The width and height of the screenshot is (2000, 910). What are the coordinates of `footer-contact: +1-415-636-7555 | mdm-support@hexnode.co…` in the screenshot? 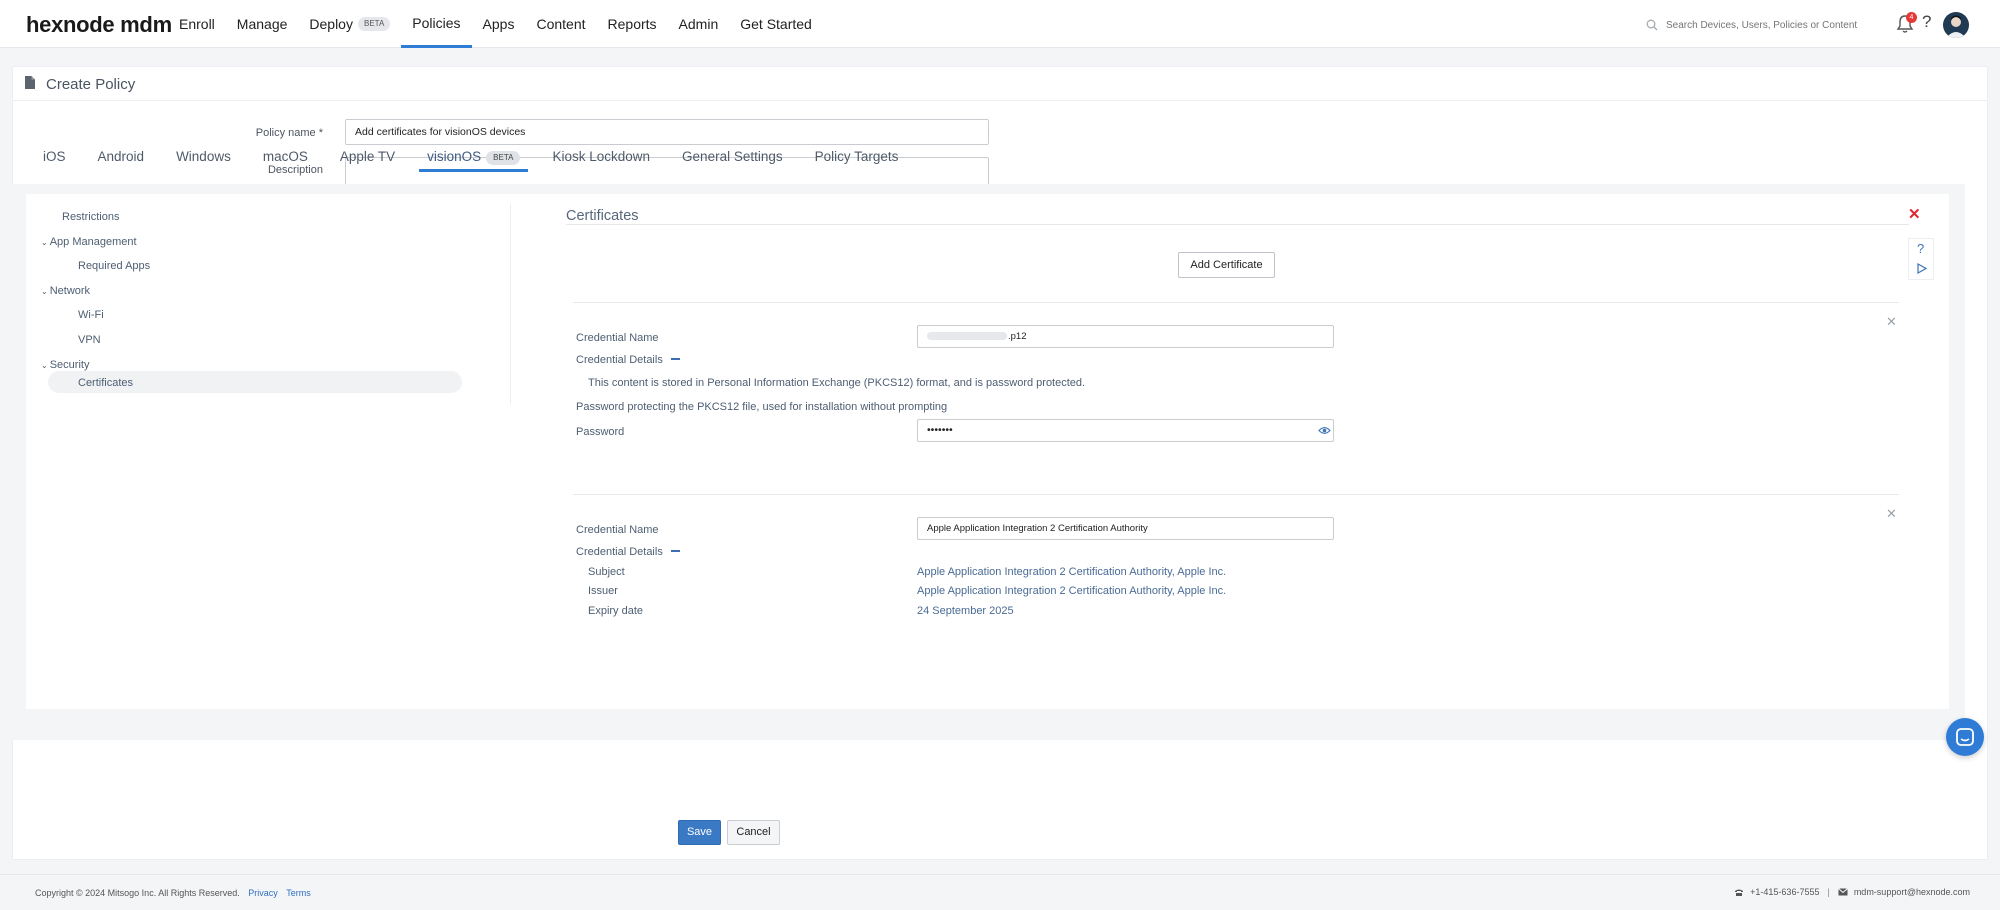 It's located at (1852, 892).